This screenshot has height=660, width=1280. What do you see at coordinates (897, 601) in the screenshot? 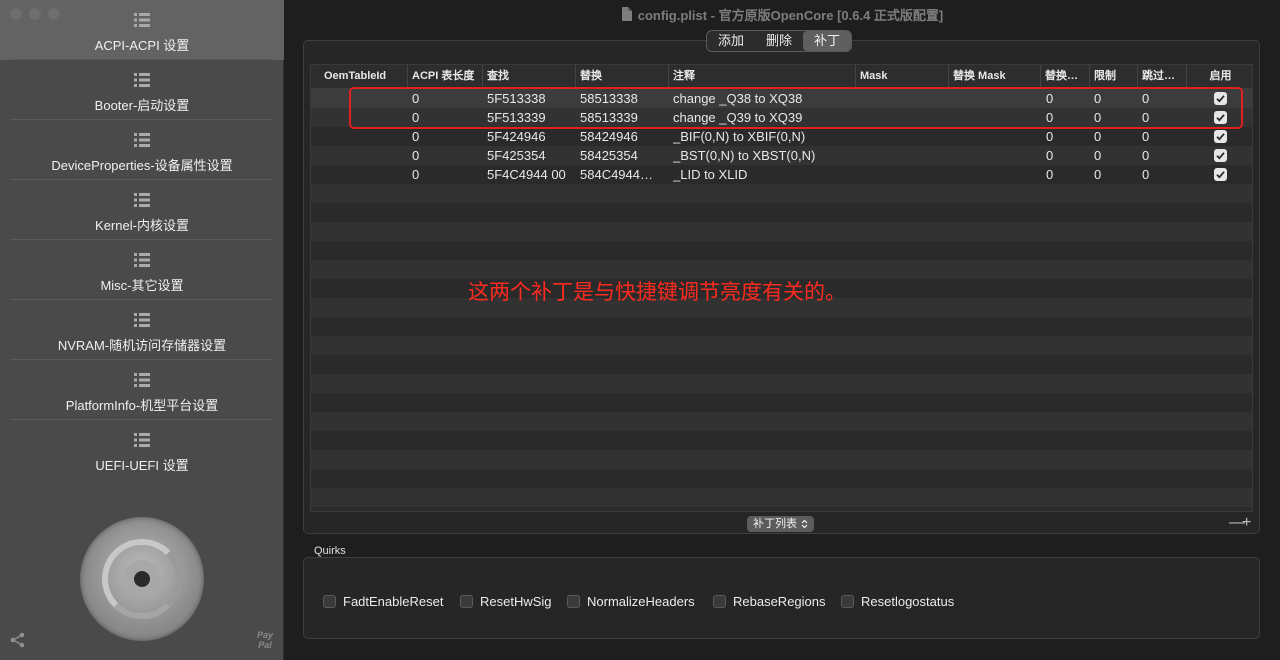
I see `quirk-resetlogostatus: Resetlogostatus` at bounding box center [897, 601].